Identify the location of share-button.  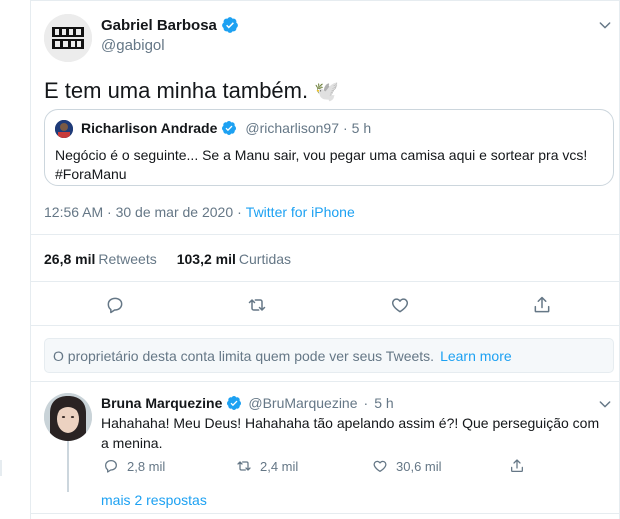
(542, 305).